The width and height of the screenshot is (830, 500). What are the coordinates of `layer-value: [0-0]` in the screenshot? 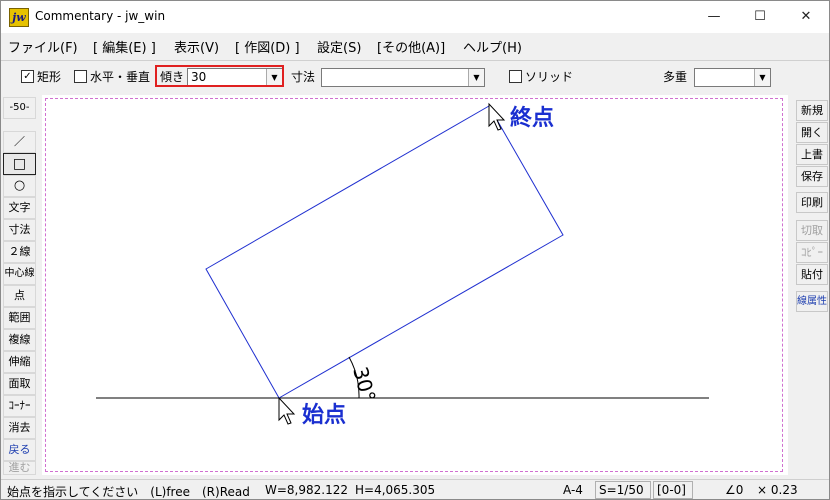 It's located at (671, 490).